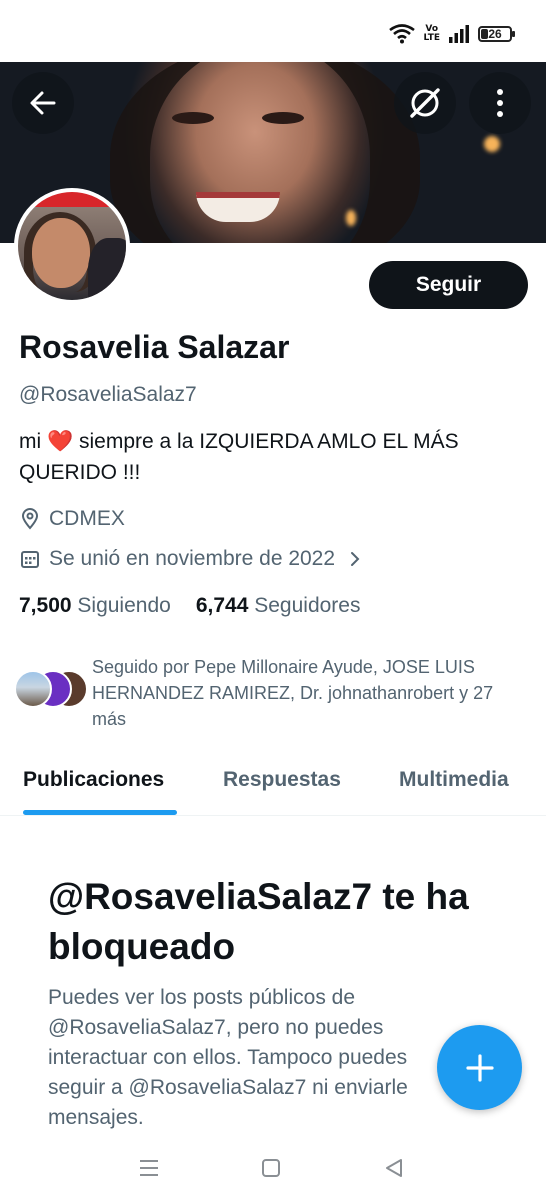  Describe the element at coordinates (492, 144) in the screenshot. I see `banner-light` at that location.